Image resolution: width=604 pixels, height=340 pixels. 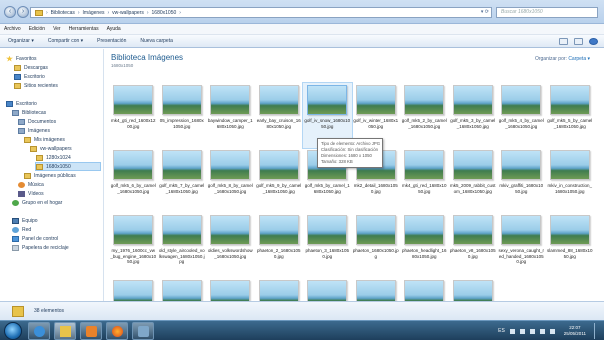 What do you see at coordinates (37, 121) in the screenshot?
I see `sidebar-item-documentos: Documentos` at bounding box center [37, 121].